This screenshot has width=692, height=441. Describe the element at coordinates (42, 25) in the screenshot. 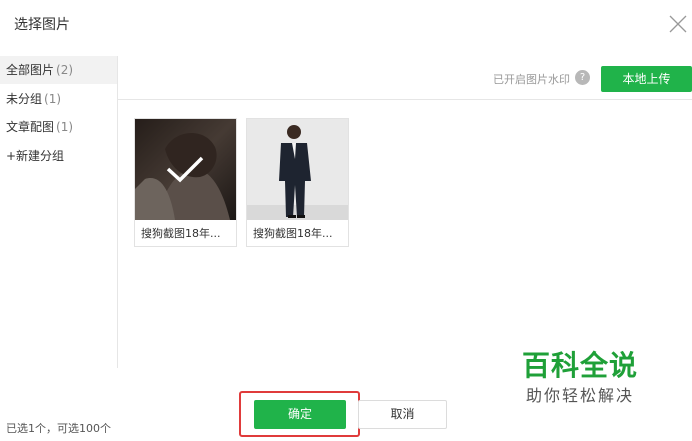

I see `dialog-title: 选择图片` at that location.